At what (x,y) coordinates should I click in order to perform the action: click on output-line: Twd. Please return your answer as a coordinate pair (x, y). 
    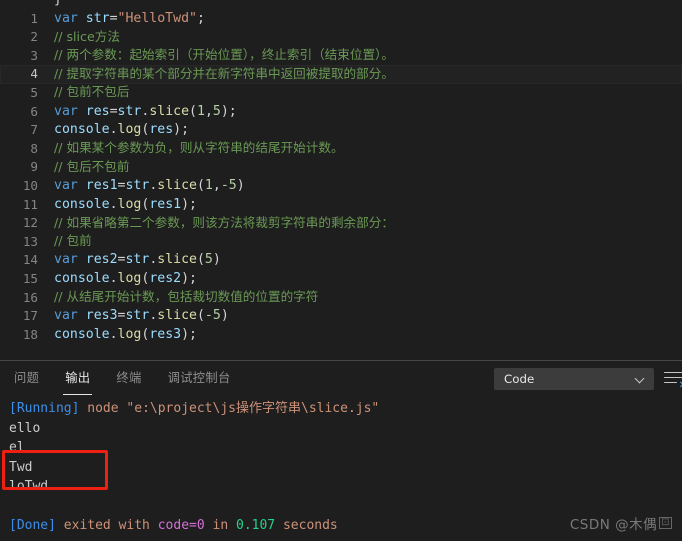
    Looking at the image, I should click on (345, 468).